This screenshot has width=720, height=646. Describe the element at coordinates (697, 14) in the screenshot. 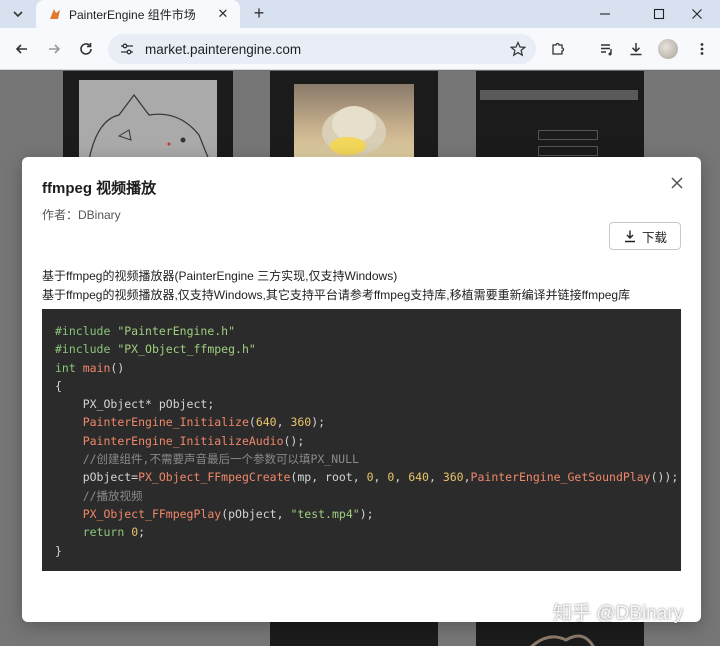

I see `window-close-icon` at that location.